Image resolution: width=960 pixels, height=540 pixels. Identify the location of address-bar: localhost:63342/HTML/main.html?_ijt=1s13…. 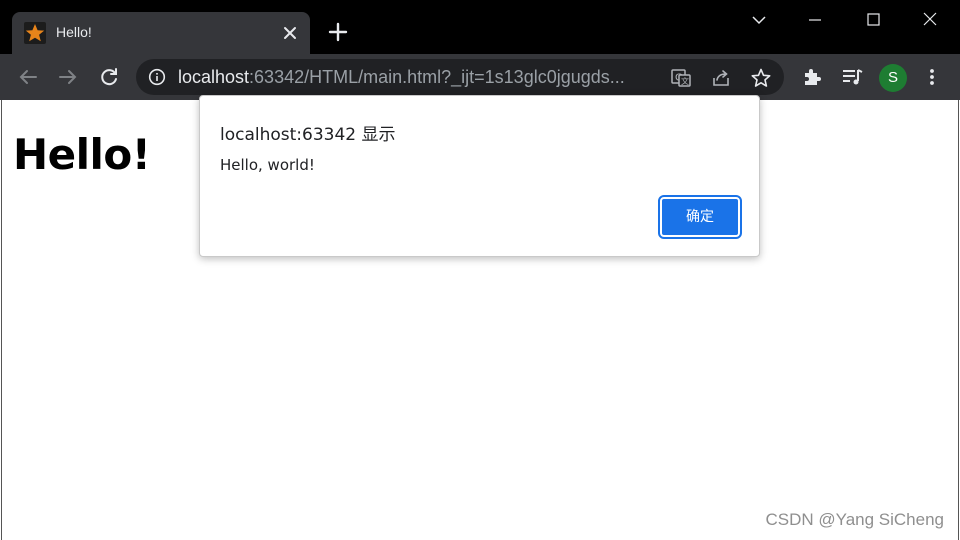
(460, 77).